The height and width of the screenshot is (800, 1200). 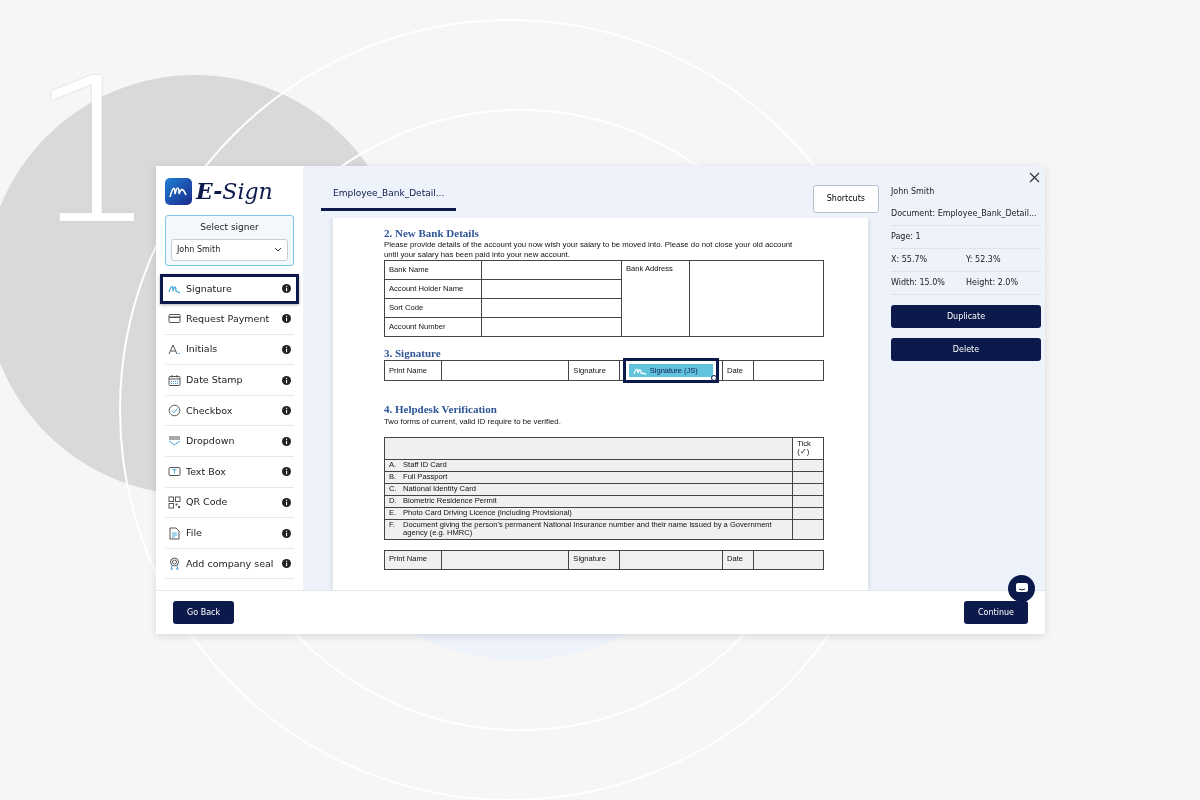 I want to click on detail-text: Height: 2.0%, so click(x=992, y=283).